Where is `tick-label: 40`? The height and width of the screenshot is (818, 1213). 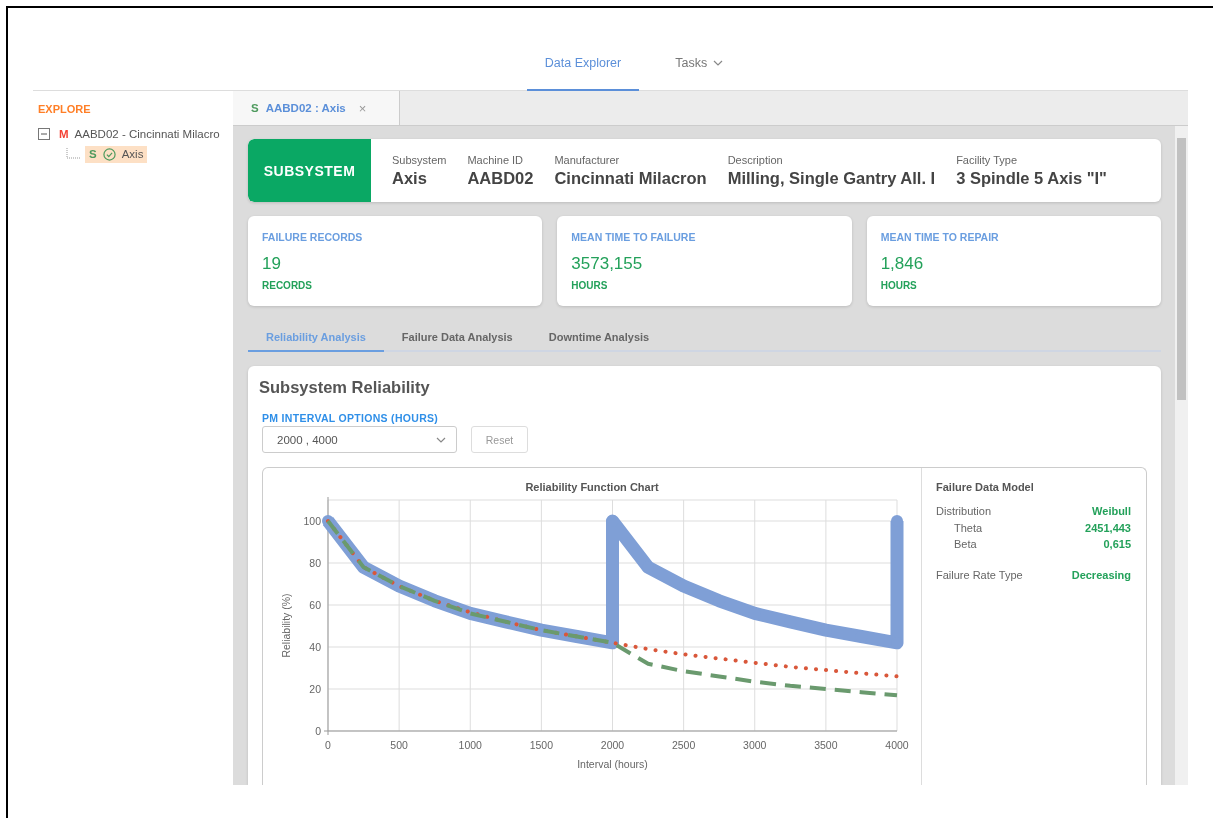
tick-label: 40 is located at coordinates (315, 647).